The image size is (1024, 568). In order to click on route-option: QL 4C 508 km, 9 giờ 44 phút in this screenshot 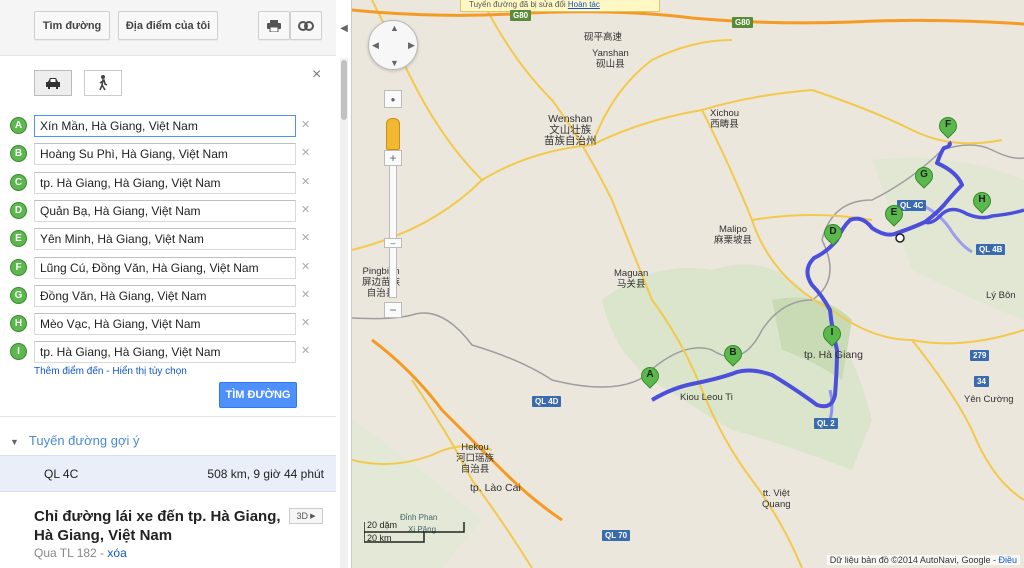, I will do `click(168, 473)`.